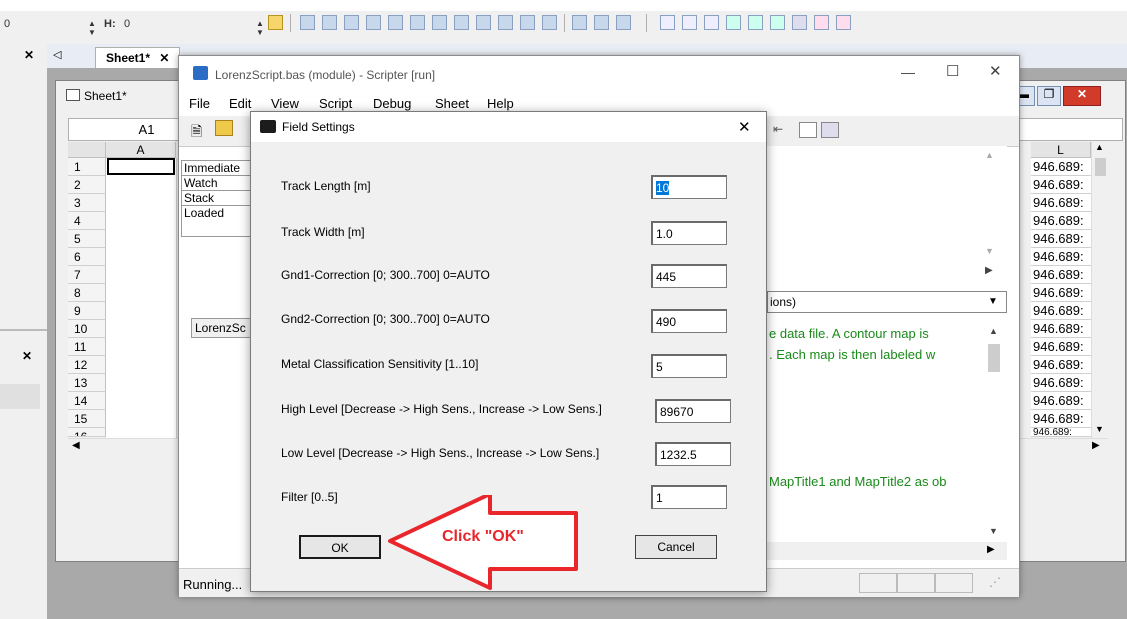  Describe the element at coordinates (217, 183) in the screenshot. I see `tab-watch: Watch` at that location.